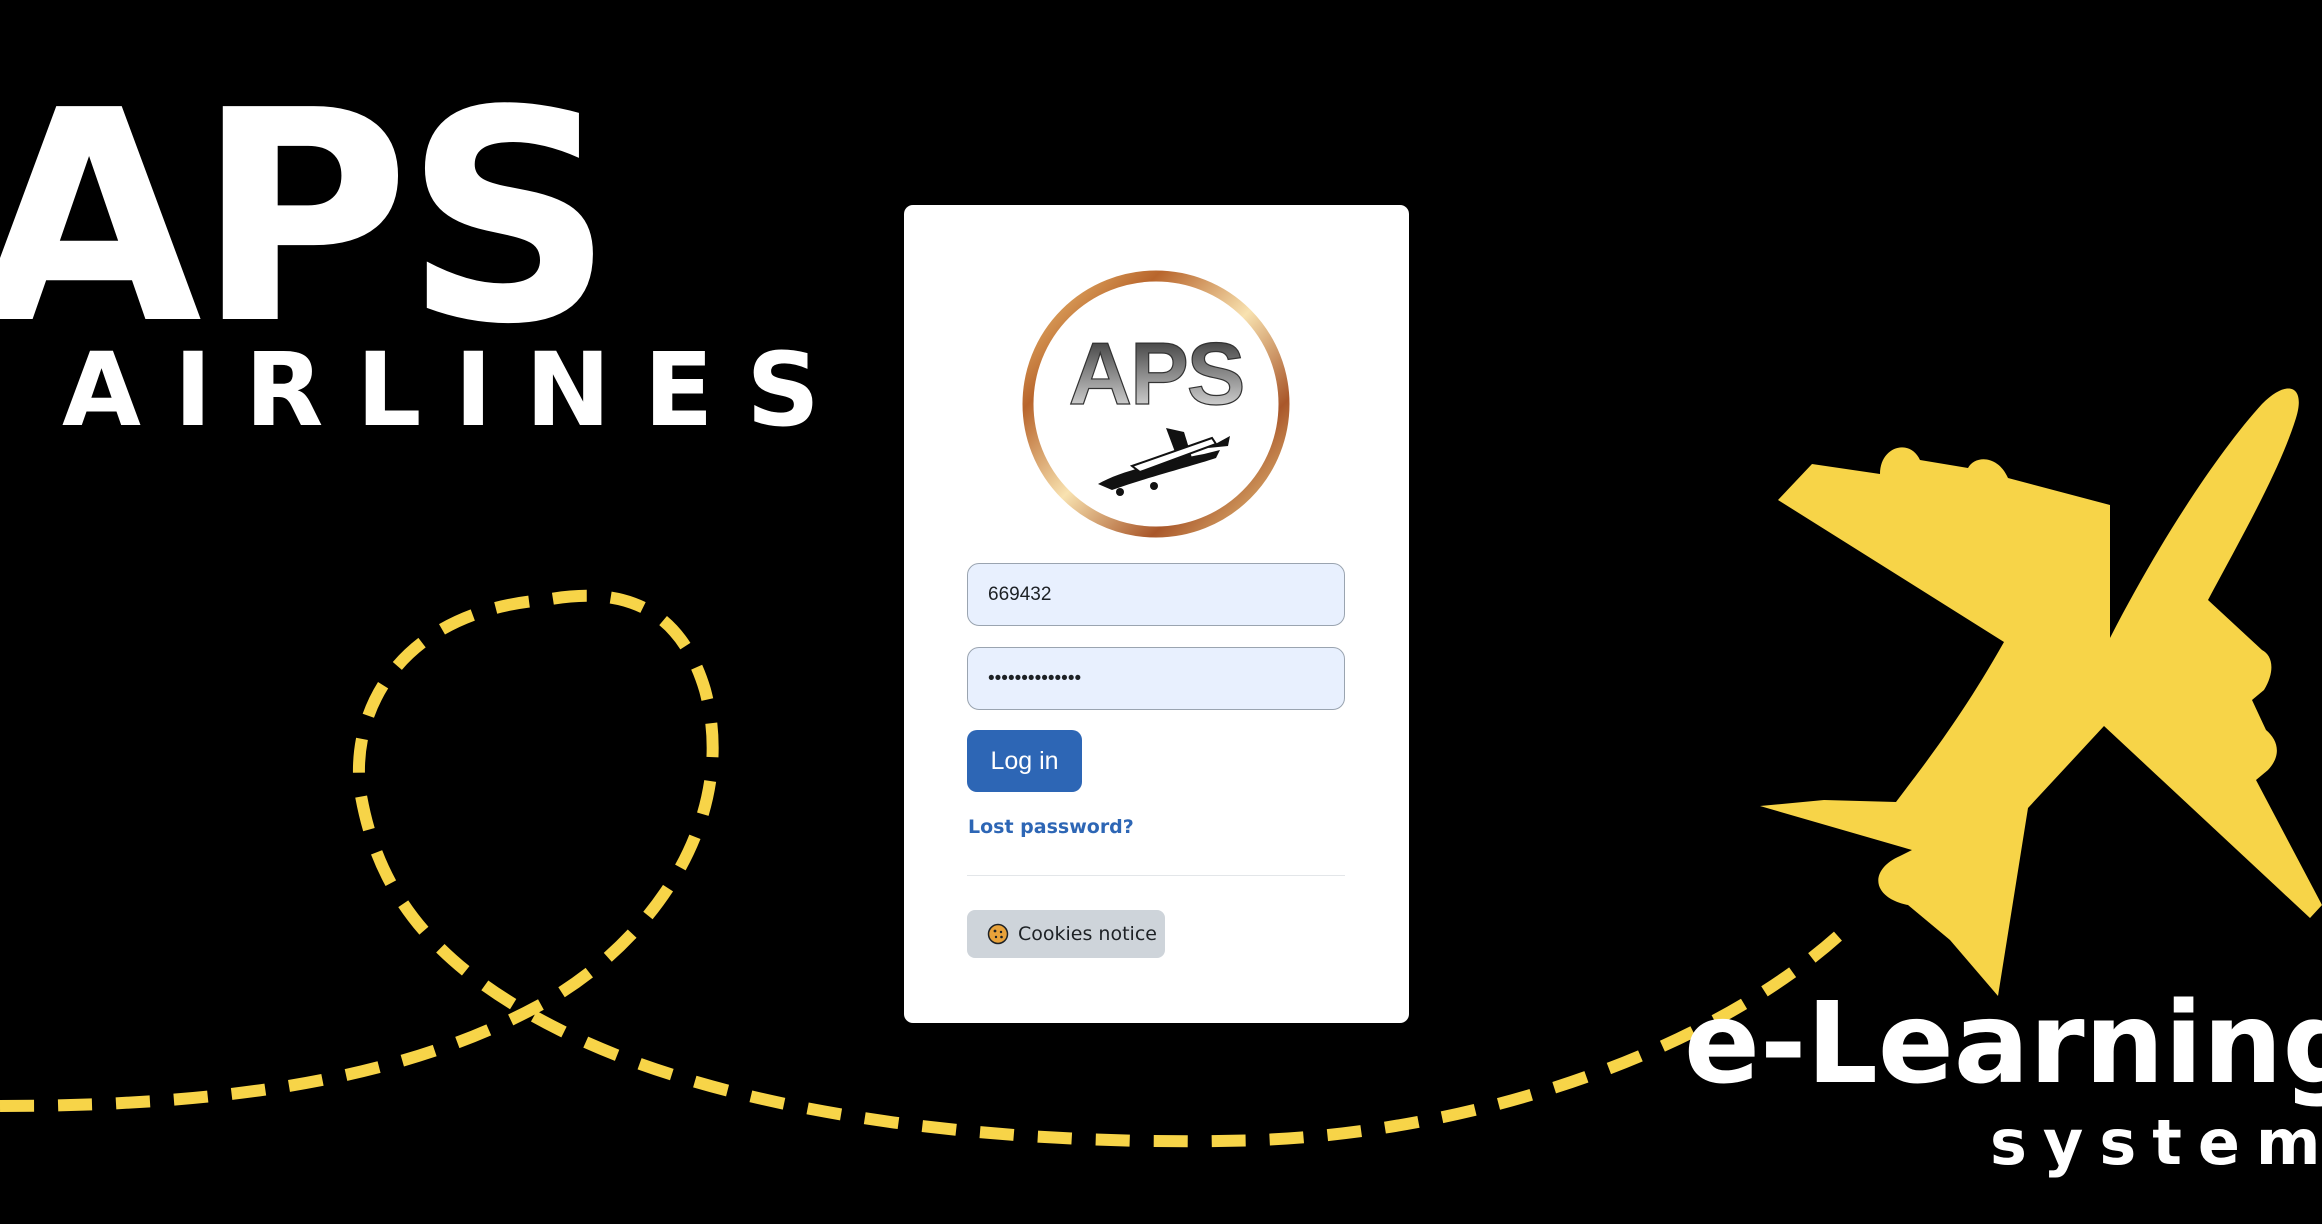 The image size is (2322, 1224). I want to click on cookies-notice-label: Cookies notice, so click(1087, 934).